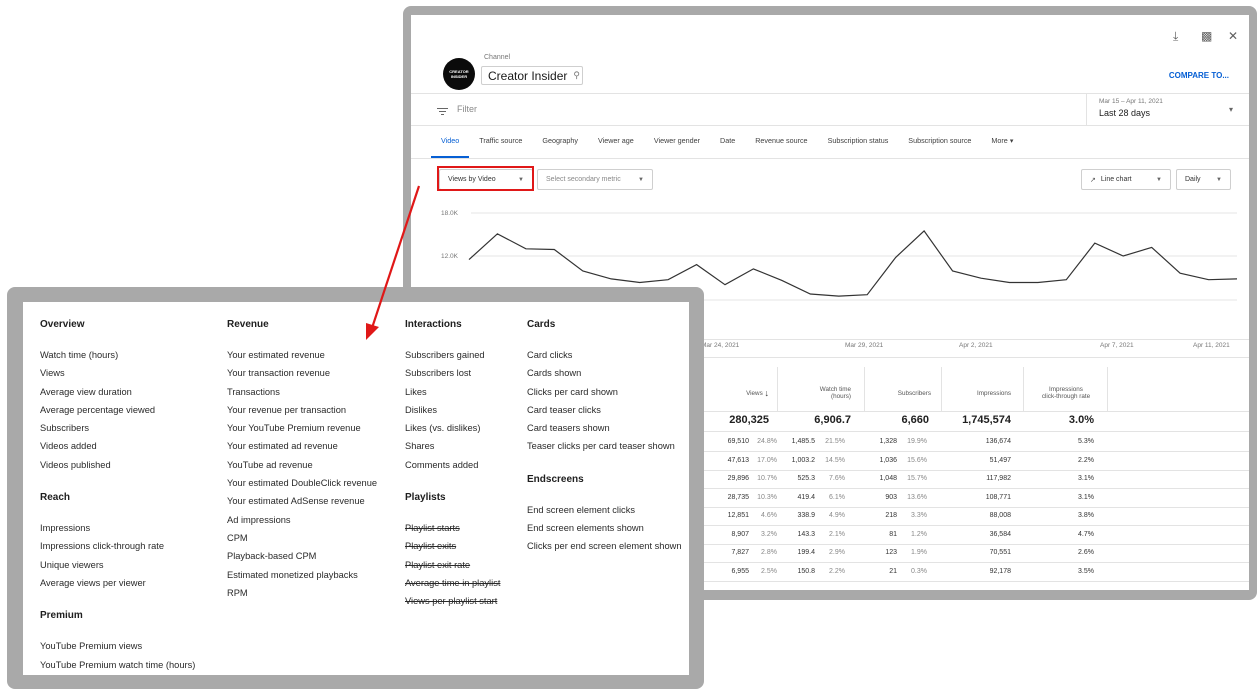 The width and height of the screenshot is (1260, 690). Describe the element at coordinates (837, 534) in the screenshot. I see `table-cell: 2.1%` at that location.